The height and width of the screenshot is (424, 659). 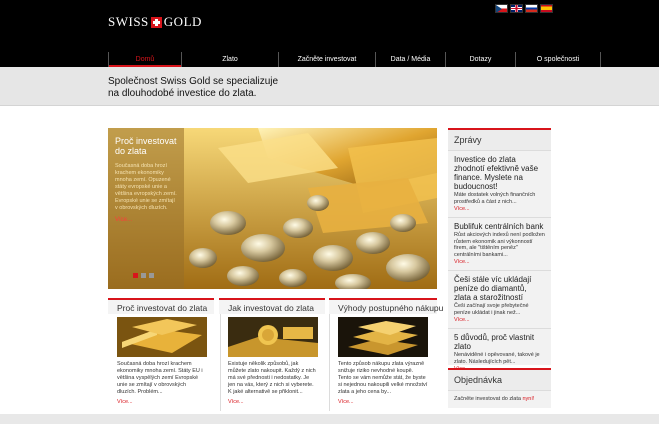 What do you see at coordinates (546, 8) in the screenshot?
I see `spanish-flag-icon` at bounding box center [546, 8].